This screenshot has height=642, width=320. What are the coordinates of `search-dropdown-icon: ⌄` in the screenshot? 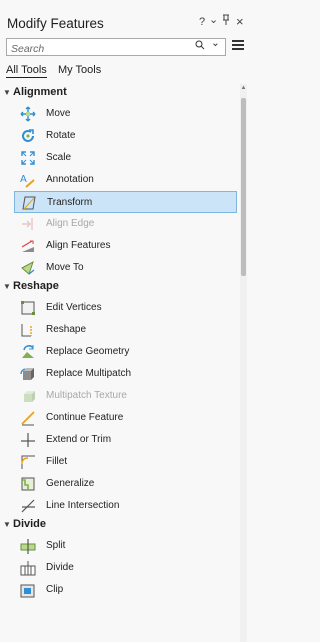 It's located at (215, 43).